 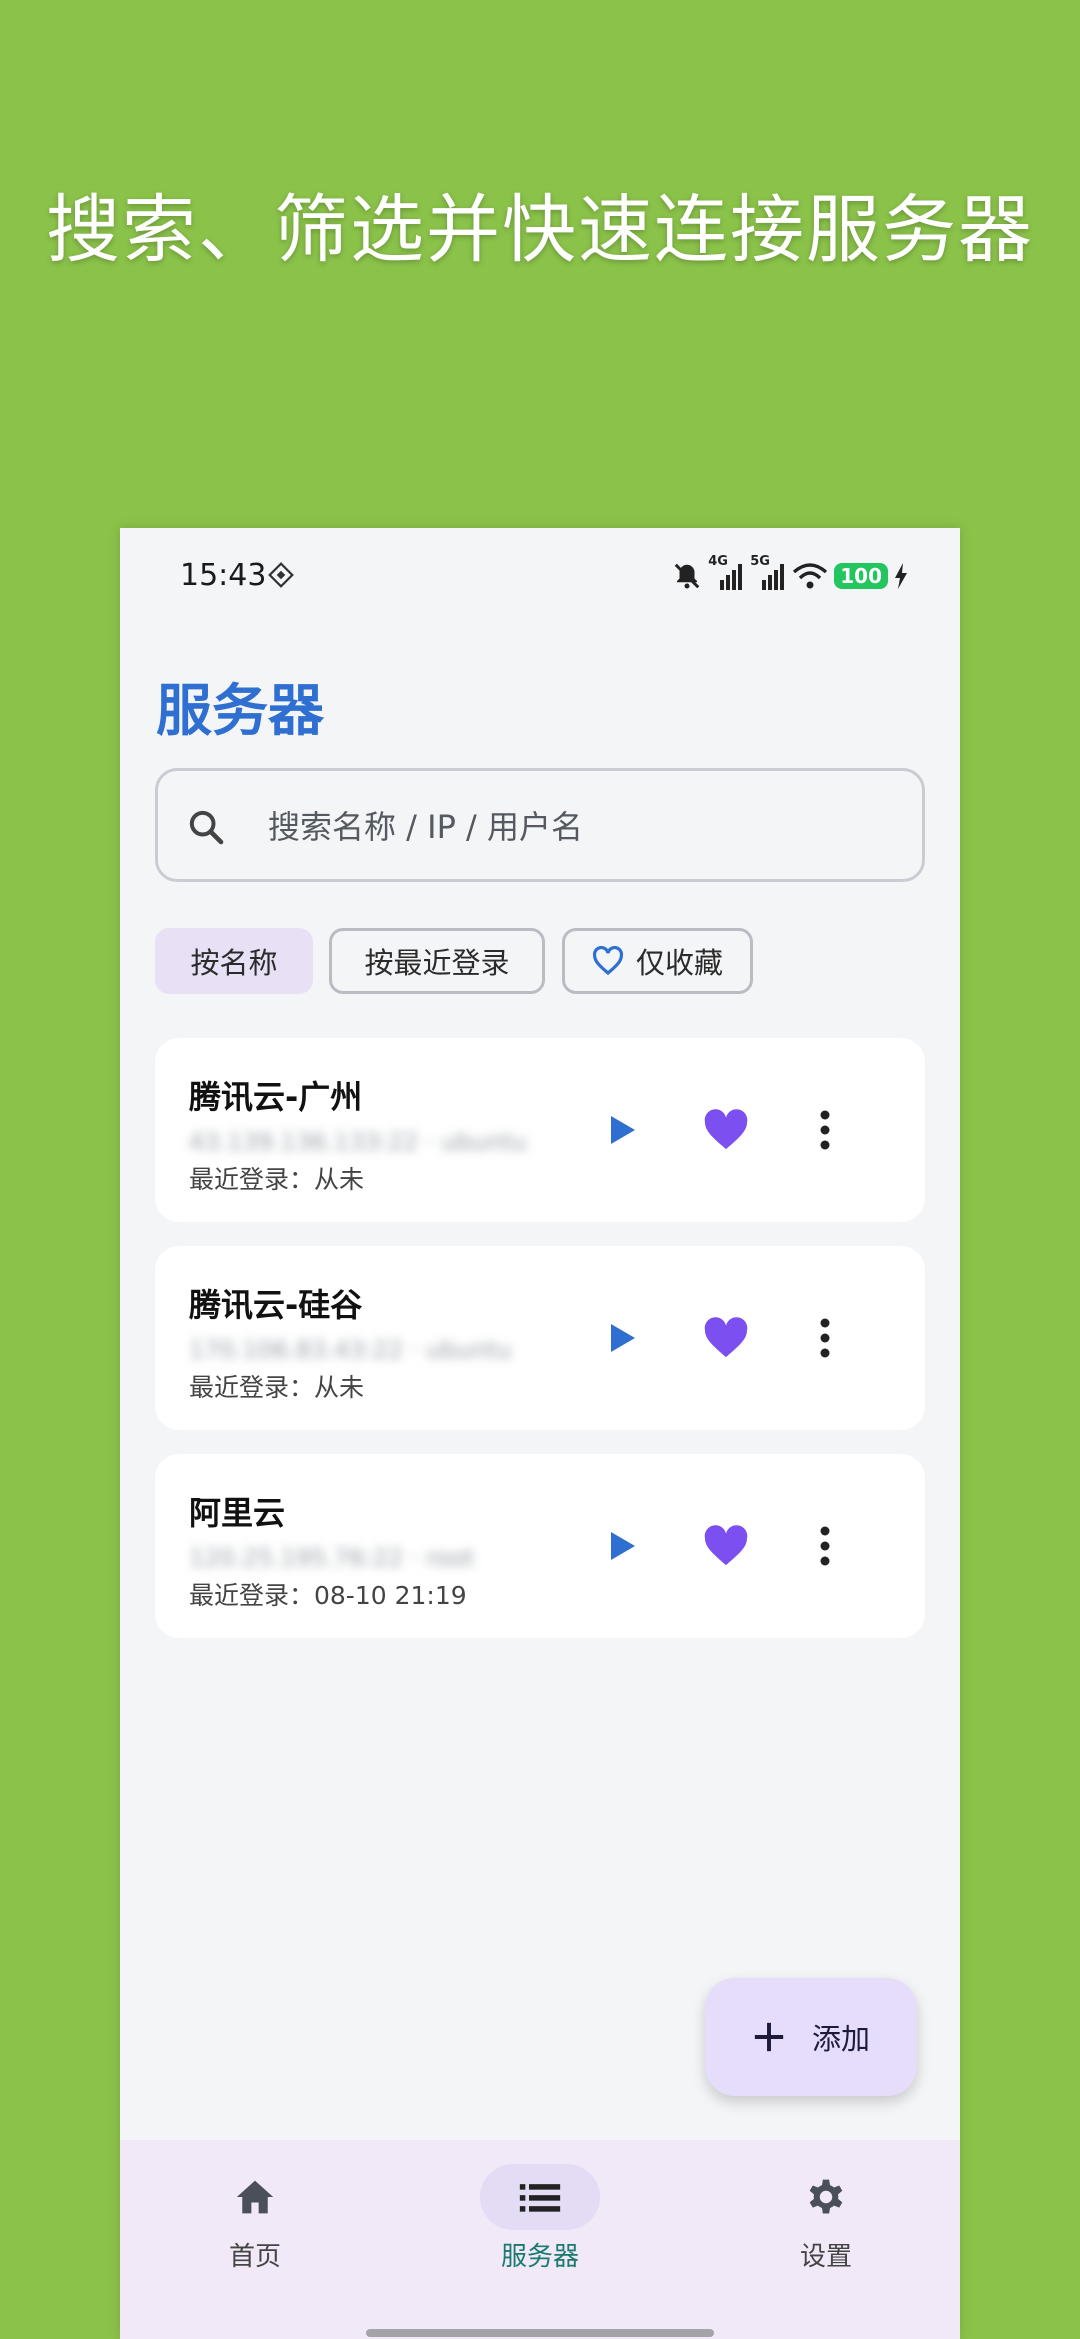 I want to click on server-name: 阿里云, so click(x=237, y=1513).